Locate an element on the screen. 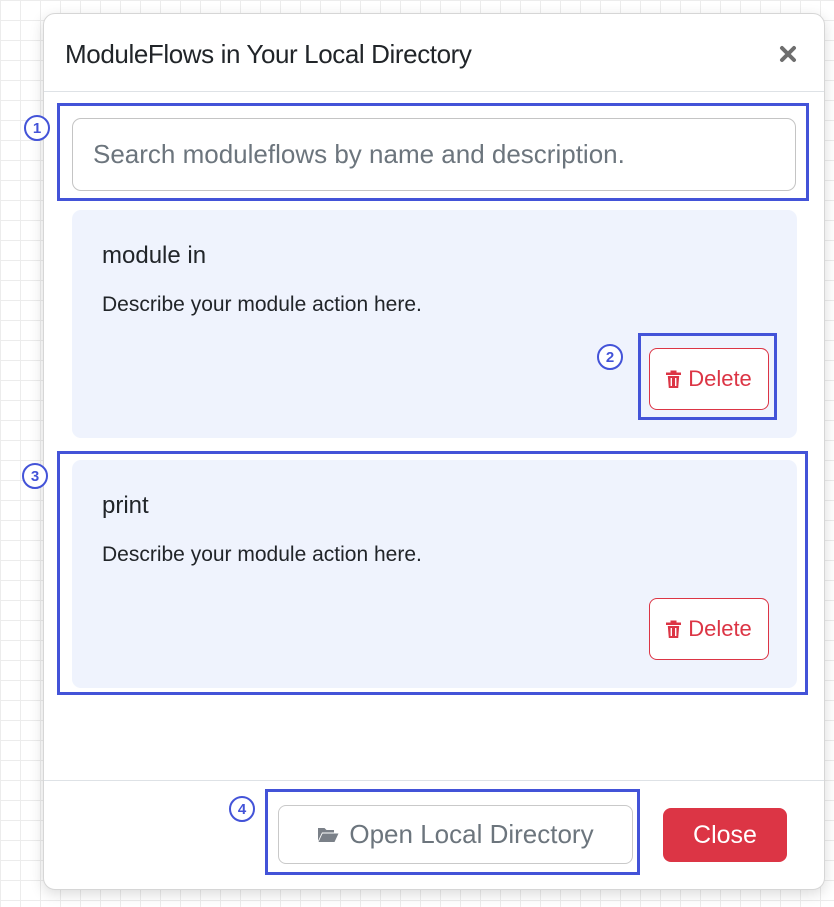 The width and height of the screenshot is (834, 907). dialog-footer: Open Local Directory Close is located at coordinates (434, 834).